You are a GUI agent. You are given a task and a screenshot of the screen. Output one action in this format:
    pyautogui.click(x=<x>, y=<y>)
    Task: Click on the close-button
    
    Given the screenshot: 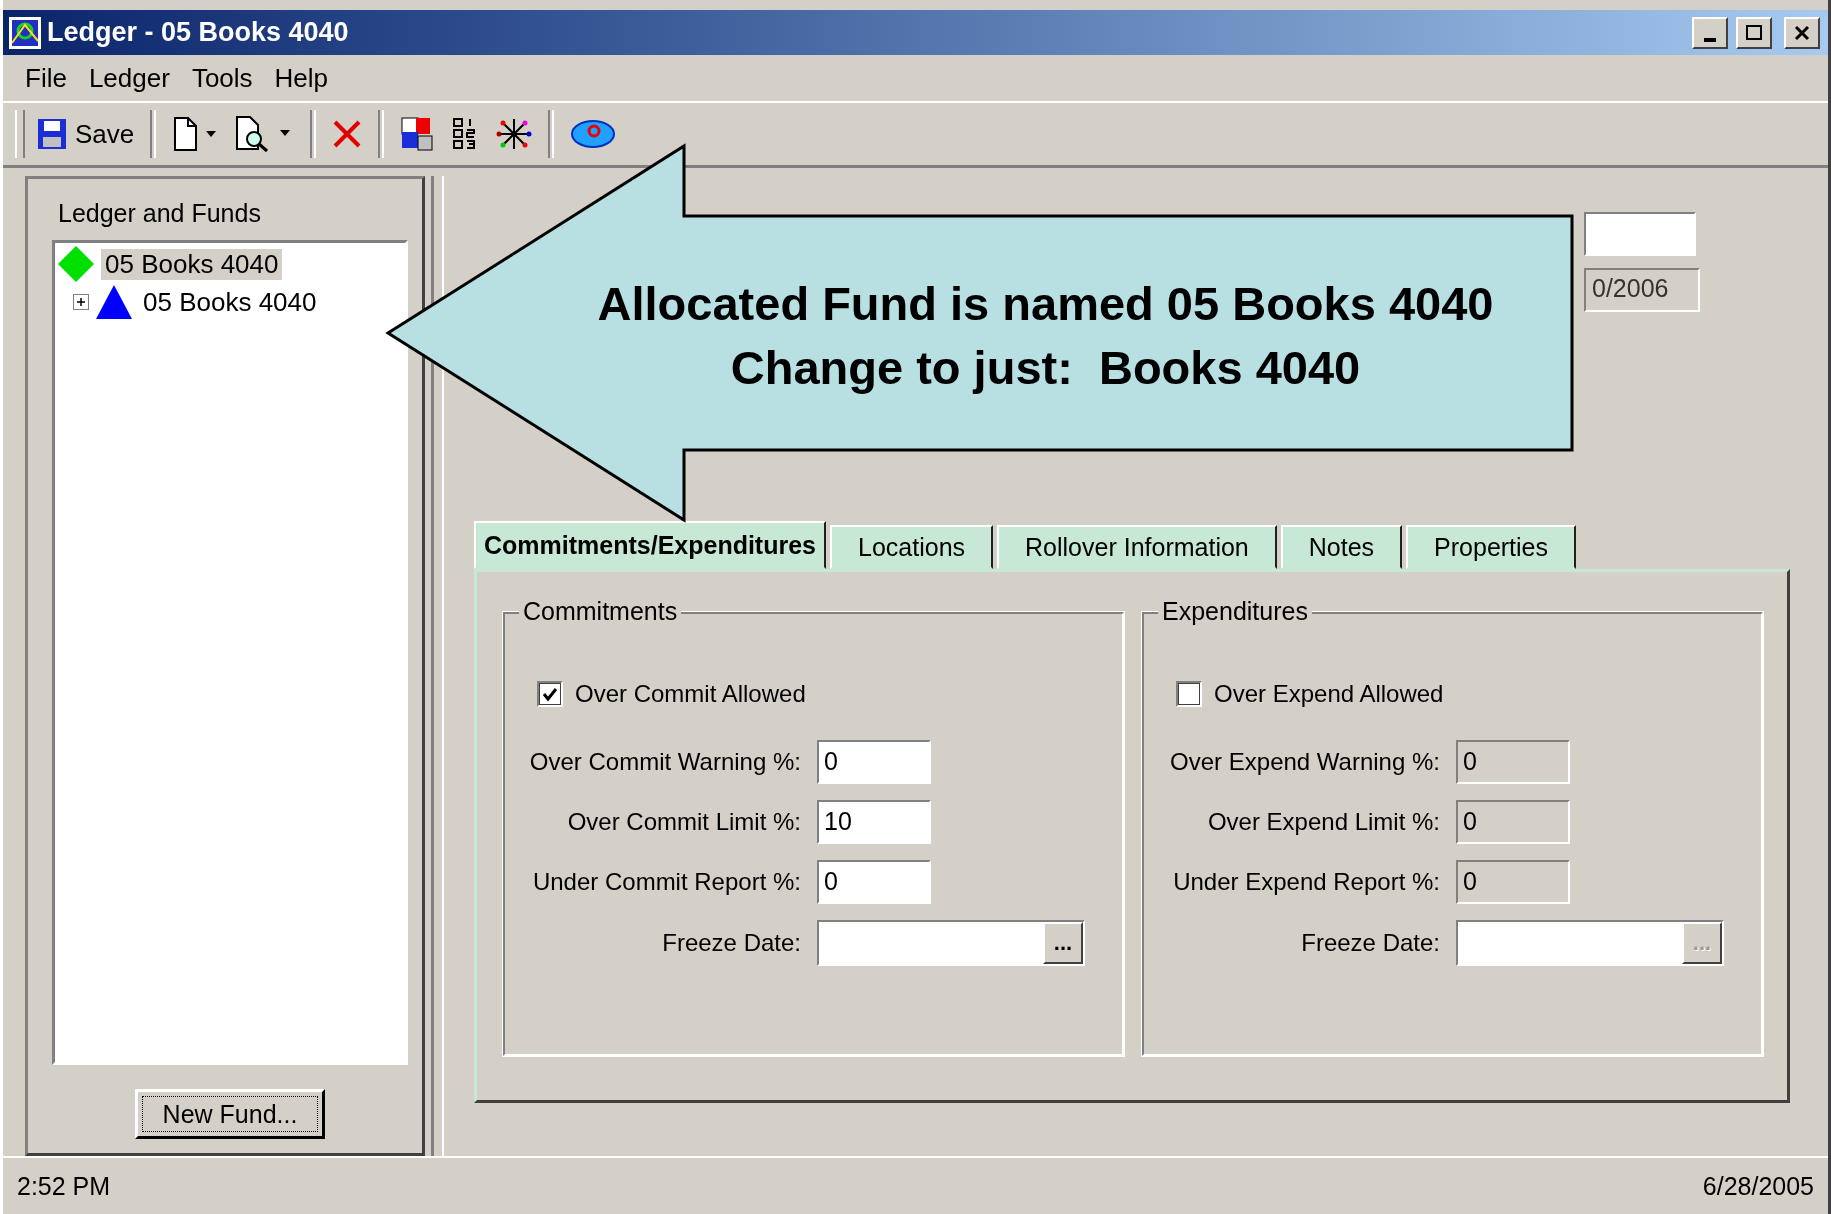 What is the action you would take?
    pyautogui.click(x=1802, y=32)
    